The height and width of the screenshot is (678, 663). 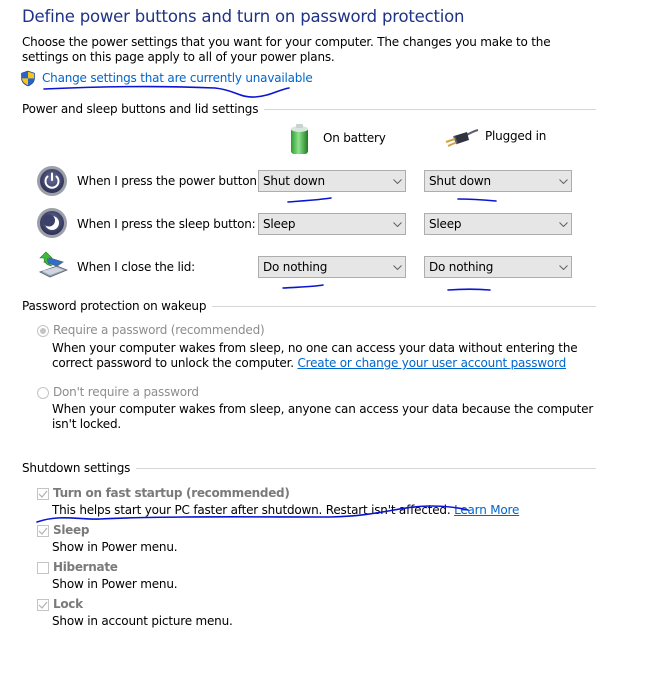 I want to click on lock-menu-checkbox, so click(x=43, y=605).